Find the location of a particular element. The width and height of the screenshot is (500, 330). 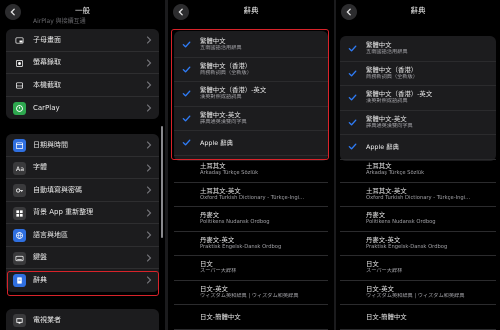

screen-recording-icon is located at coordinates (19, 63).